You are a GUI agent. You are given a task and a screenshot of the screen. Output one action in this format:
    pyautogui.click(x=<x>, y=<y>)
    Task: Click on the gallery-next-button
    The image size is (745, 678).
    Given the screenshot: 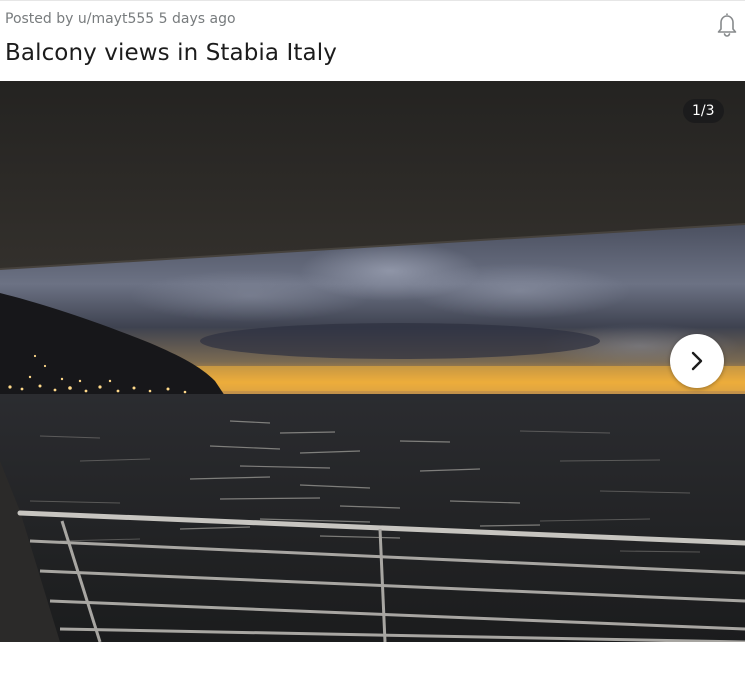 What is the action you would take?
    pyautogui.click(x=697, y=361)
    